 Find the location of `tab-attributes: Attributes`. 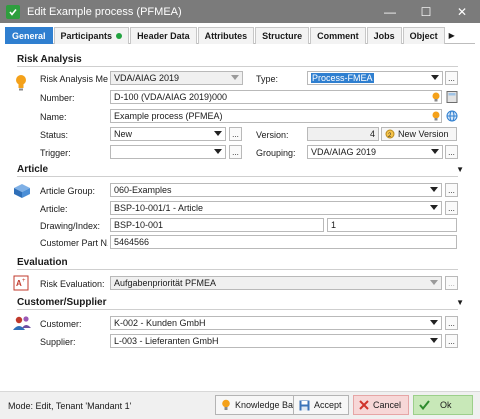

tab-attributes: Attributes is located at coordinates (226, 35).